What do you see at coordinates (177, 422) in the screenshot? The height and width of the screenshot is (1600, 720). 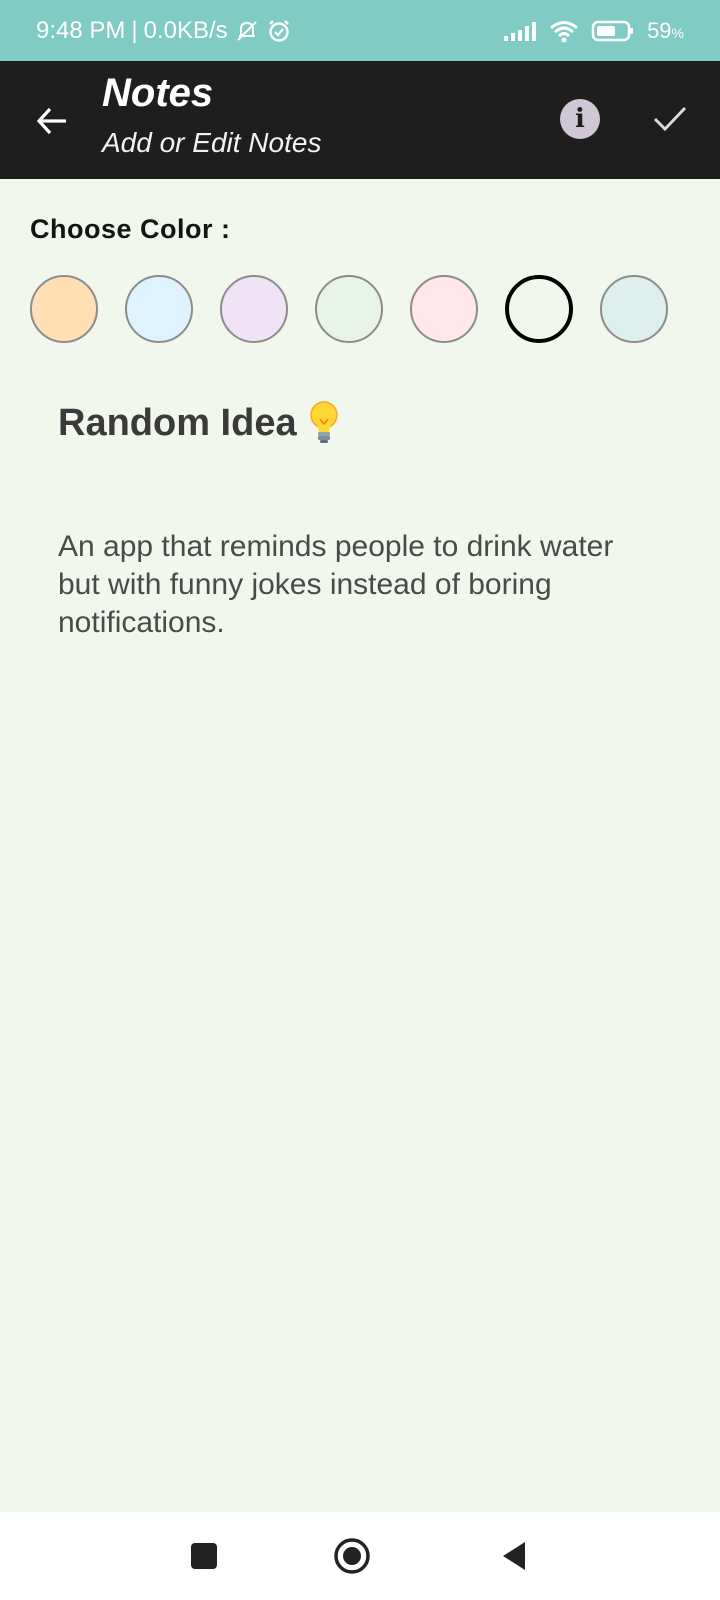 I see `note-title-text: Random Idea` at bounding box center [177, 422].